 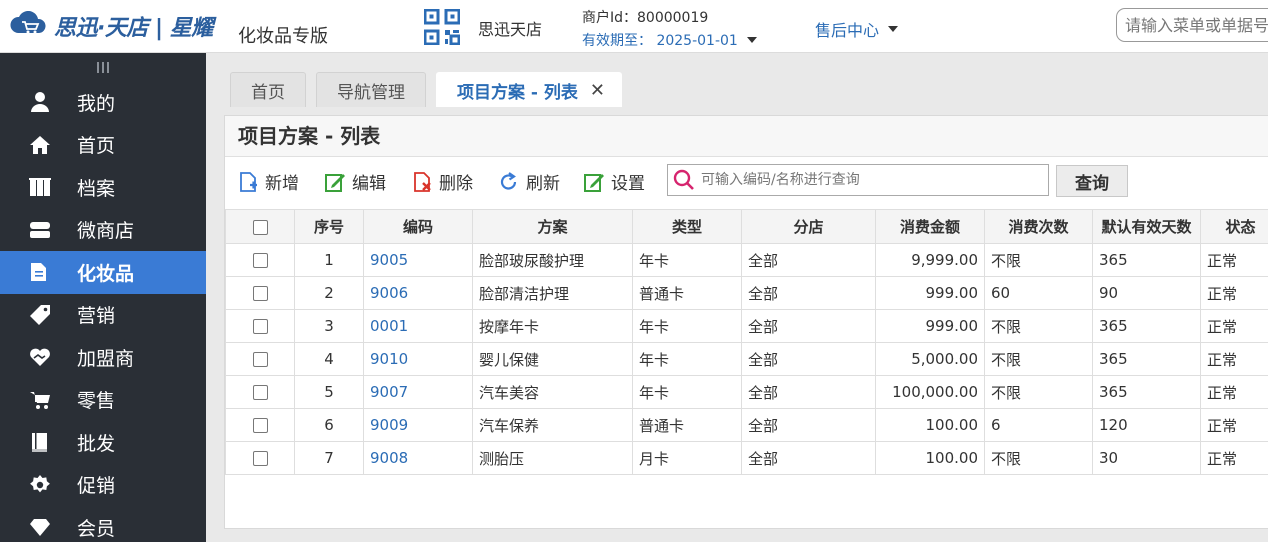 I want to click on select-all-checkbox, so click(x=260, y=227).